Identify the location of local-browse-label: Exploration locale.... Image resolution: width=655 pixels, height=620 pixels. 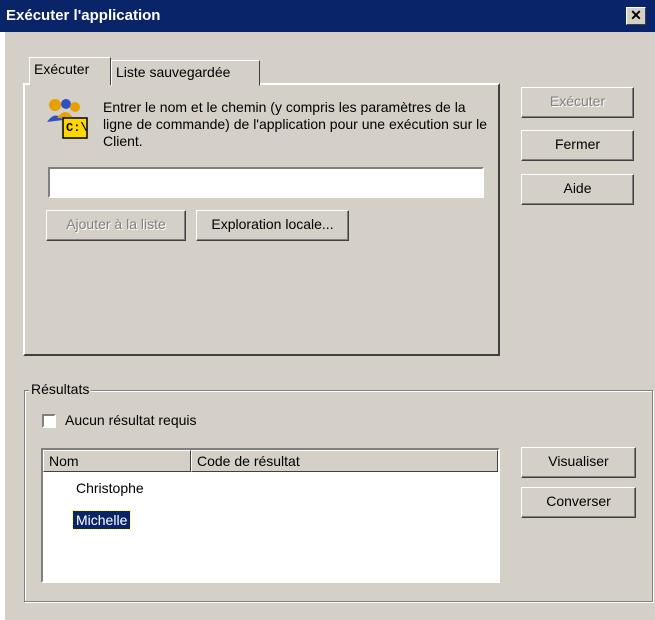
(272, 224).